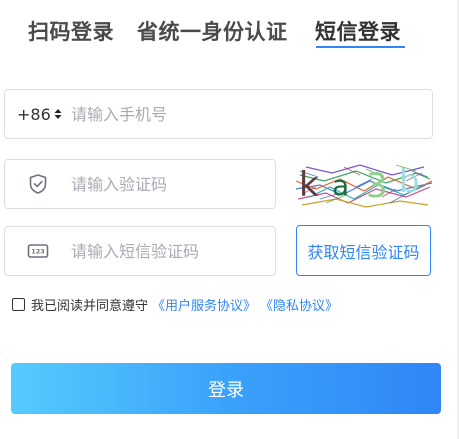  I want to click on shield-icon, so click(38, 184).